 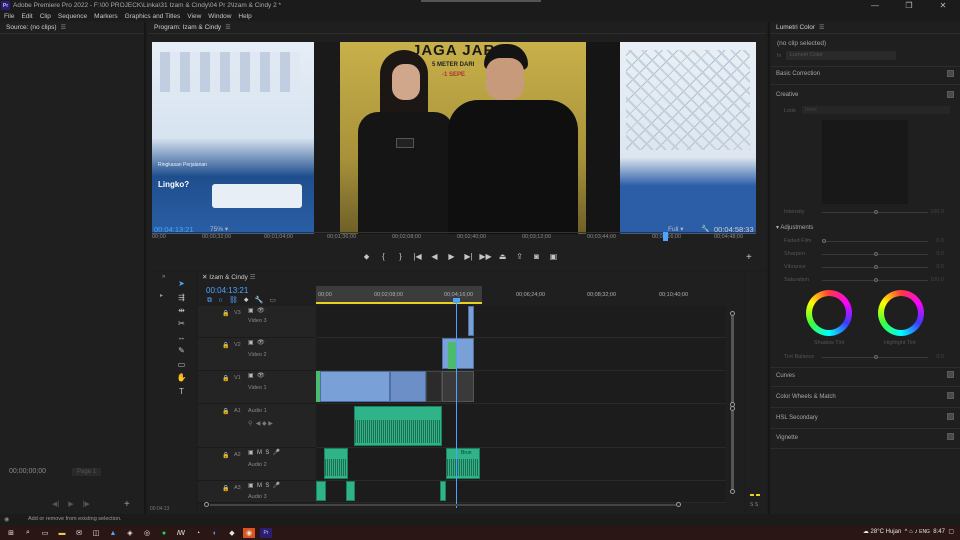 What do you see at coordinates (236, 300) in the screenshot?
I see `linked-selection-icon: ⛓` at bounding box center [236, 300].